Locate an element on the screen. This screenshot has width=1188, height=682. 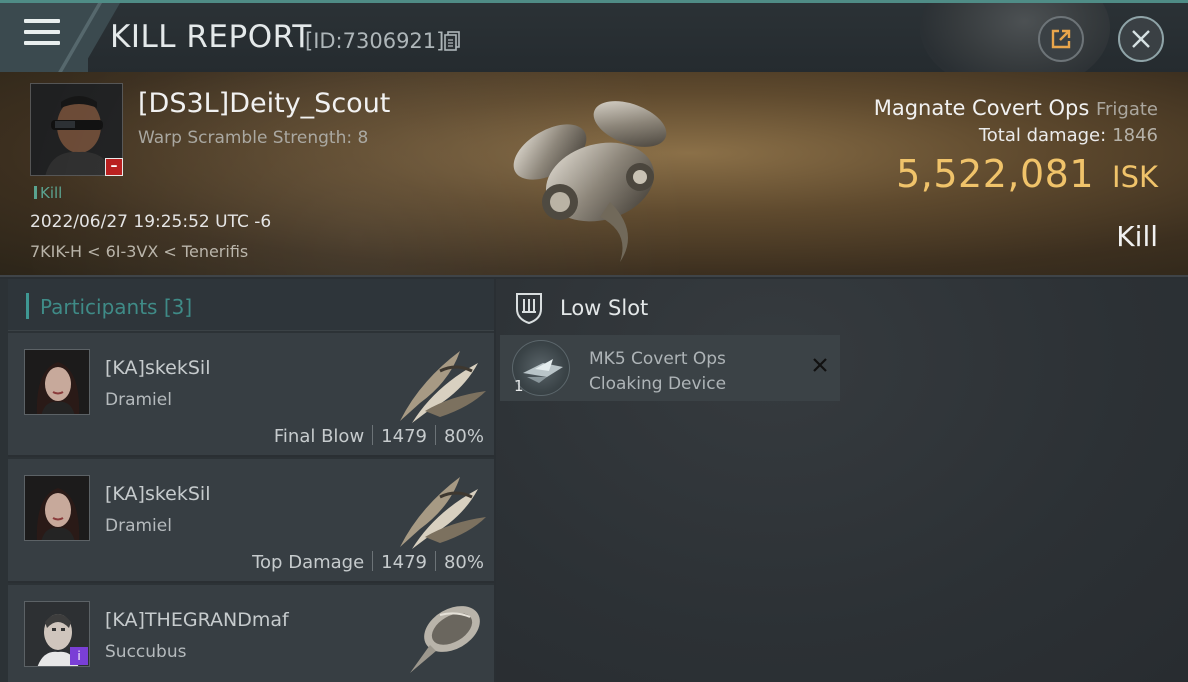
kill-location: 7KIK-H < 6I-3VX < Tenerifis is located at coordinates (139, 251).